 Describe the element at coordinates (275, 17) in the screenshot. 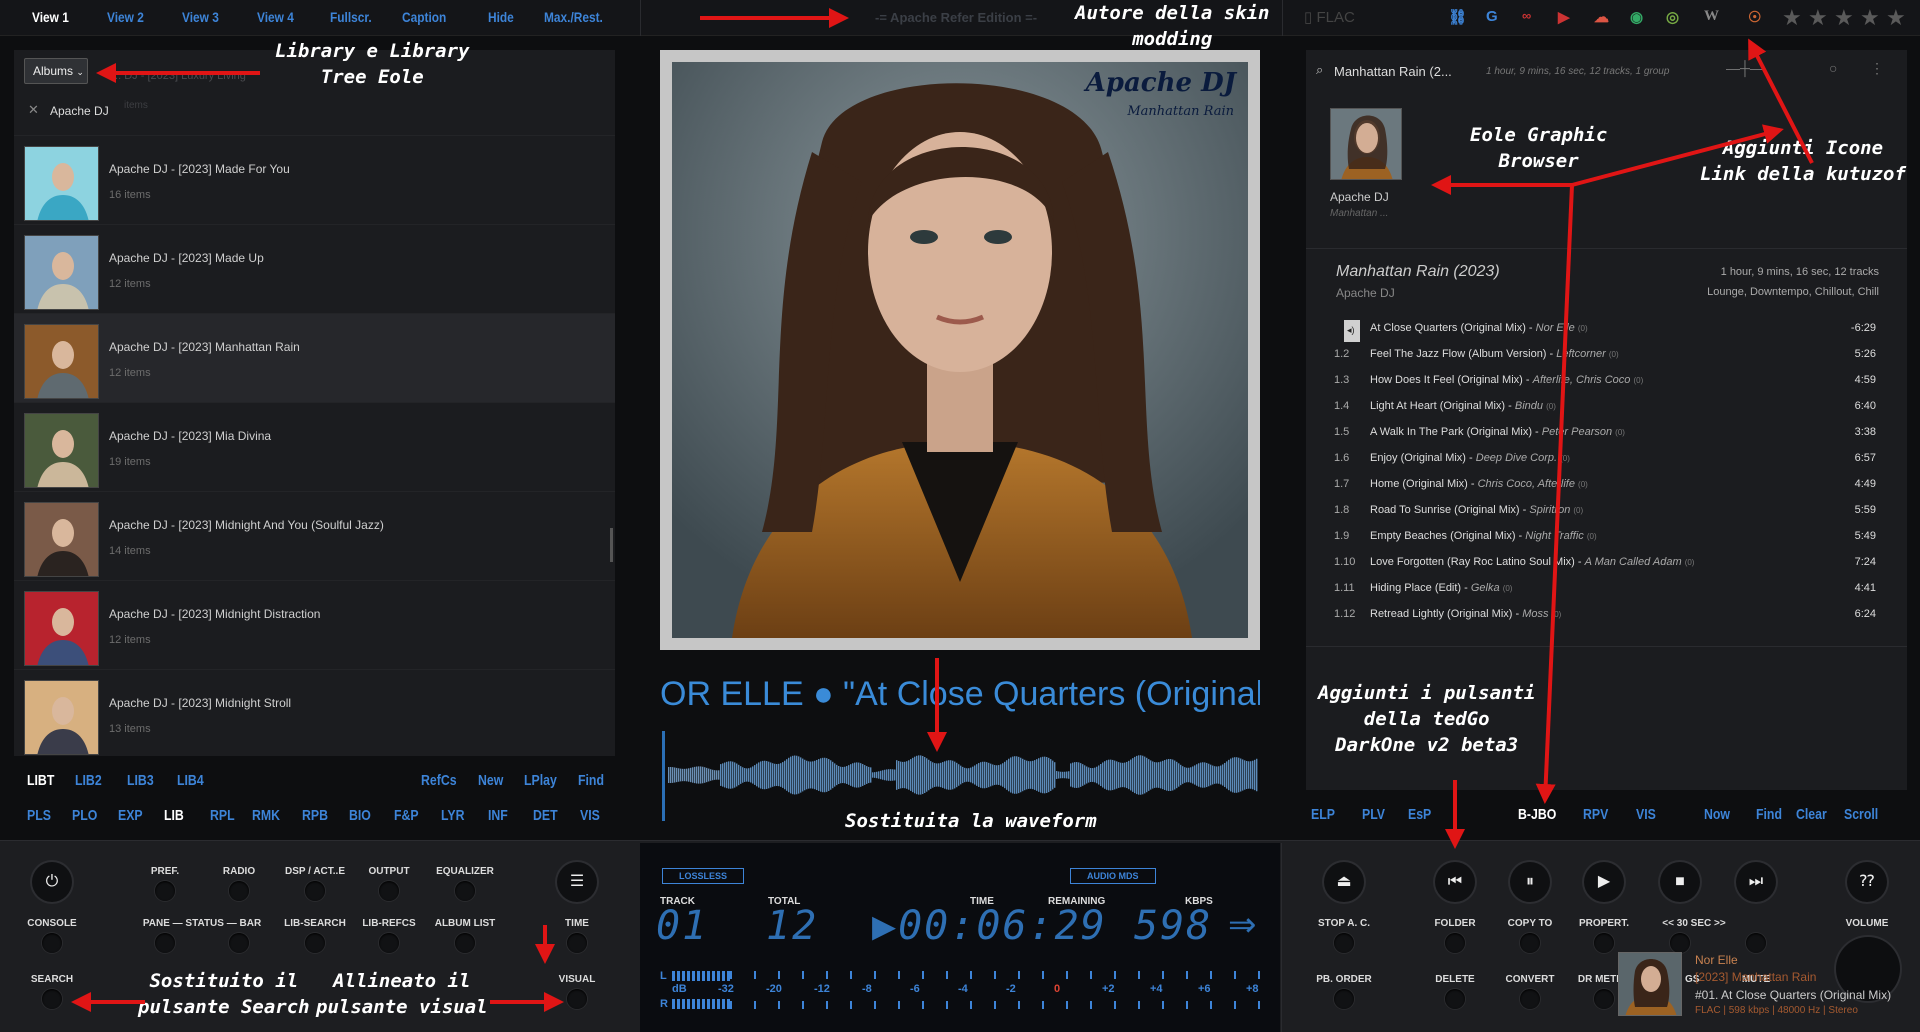

I see `view-4-button: View 4` at that location.